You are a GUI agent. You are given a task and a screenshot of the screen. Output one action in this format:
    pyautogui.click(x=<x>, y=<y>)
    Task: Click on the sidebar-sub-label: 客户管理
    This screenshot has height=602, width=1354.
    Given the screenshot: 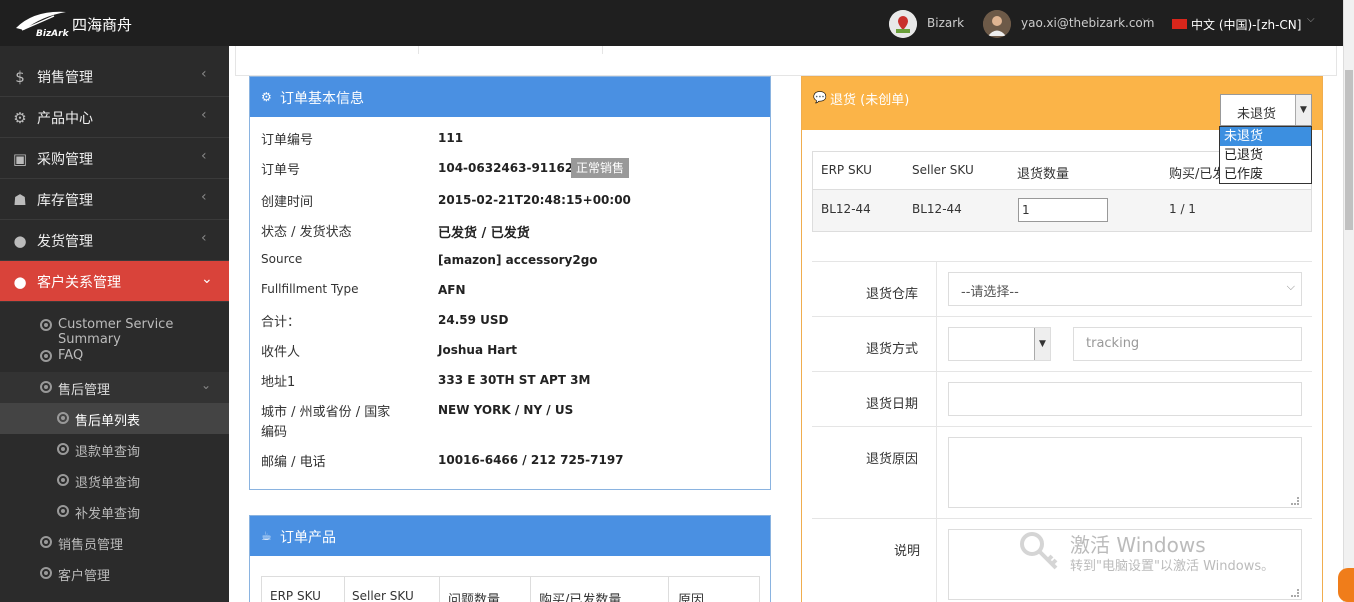 What is the action you would take?
    pyautogui.click(x=84, y=576)
    